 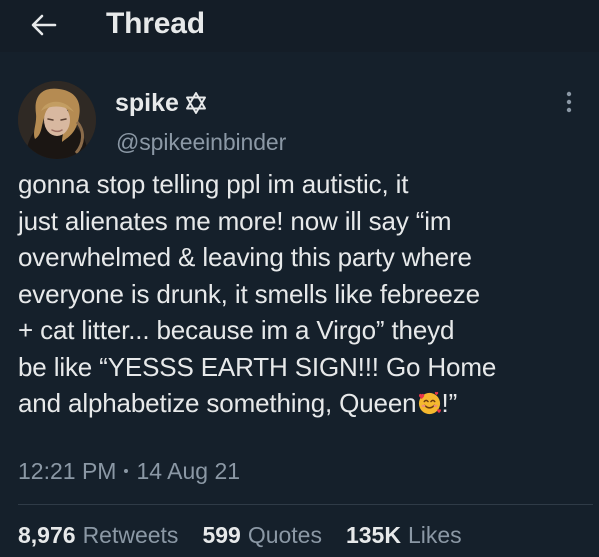 I want to click on retweets-stat: 8,976 Retweets, so click(x=98, y=535).